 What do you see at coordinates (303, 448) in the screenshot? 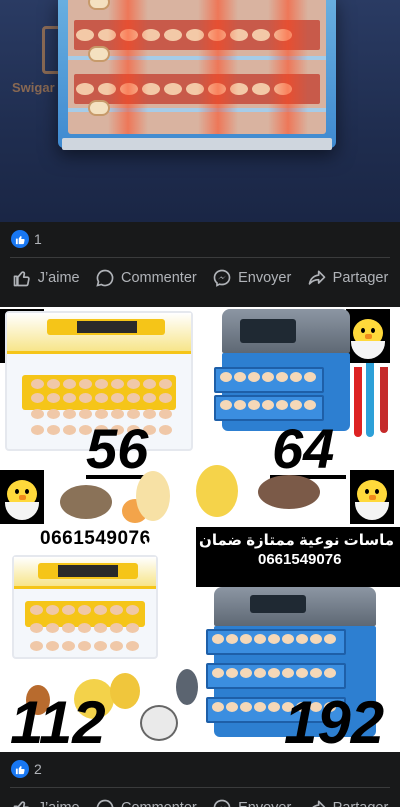
I see `capacity-label: 64` at bounding box center [303, 448].